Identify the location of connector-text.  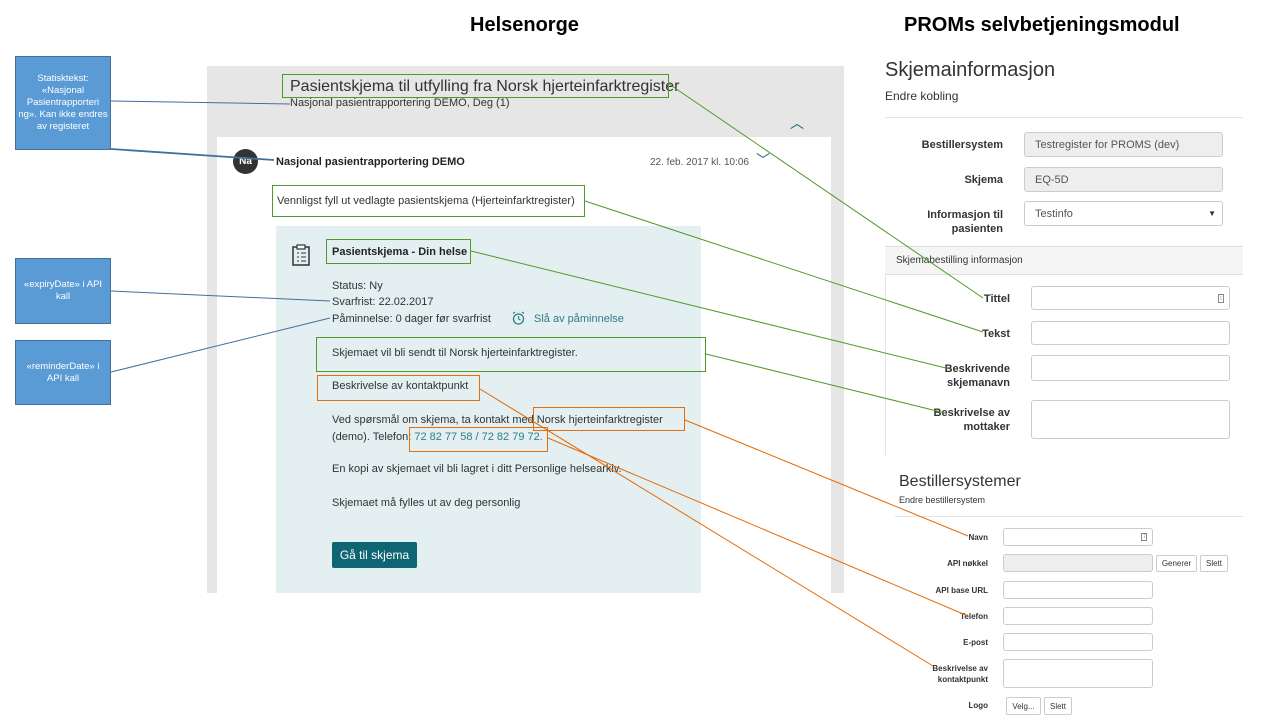
(784, 266).